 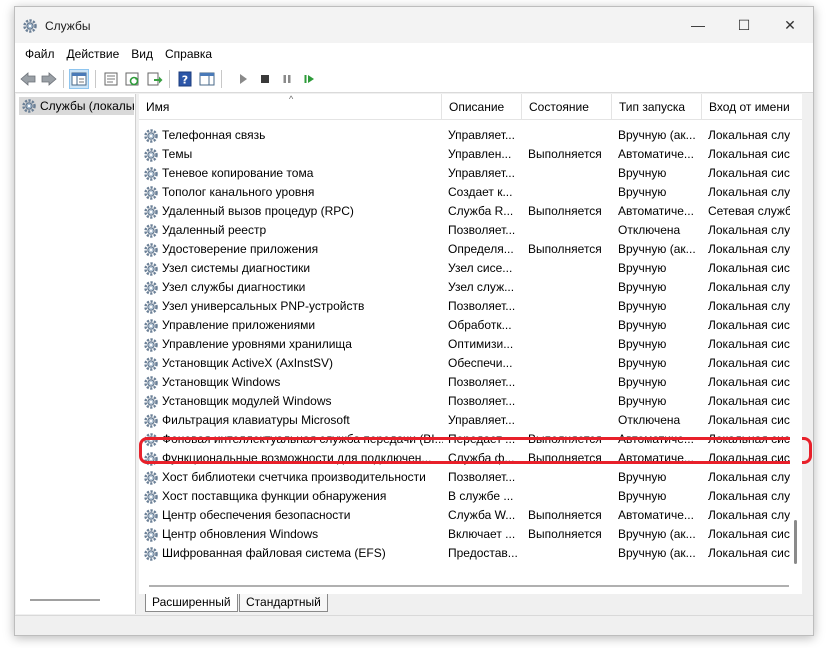 What do you see at coordinates (30, 26) in the screenshot?
I see `services-gear-icon` at bounding box center [30, 26].